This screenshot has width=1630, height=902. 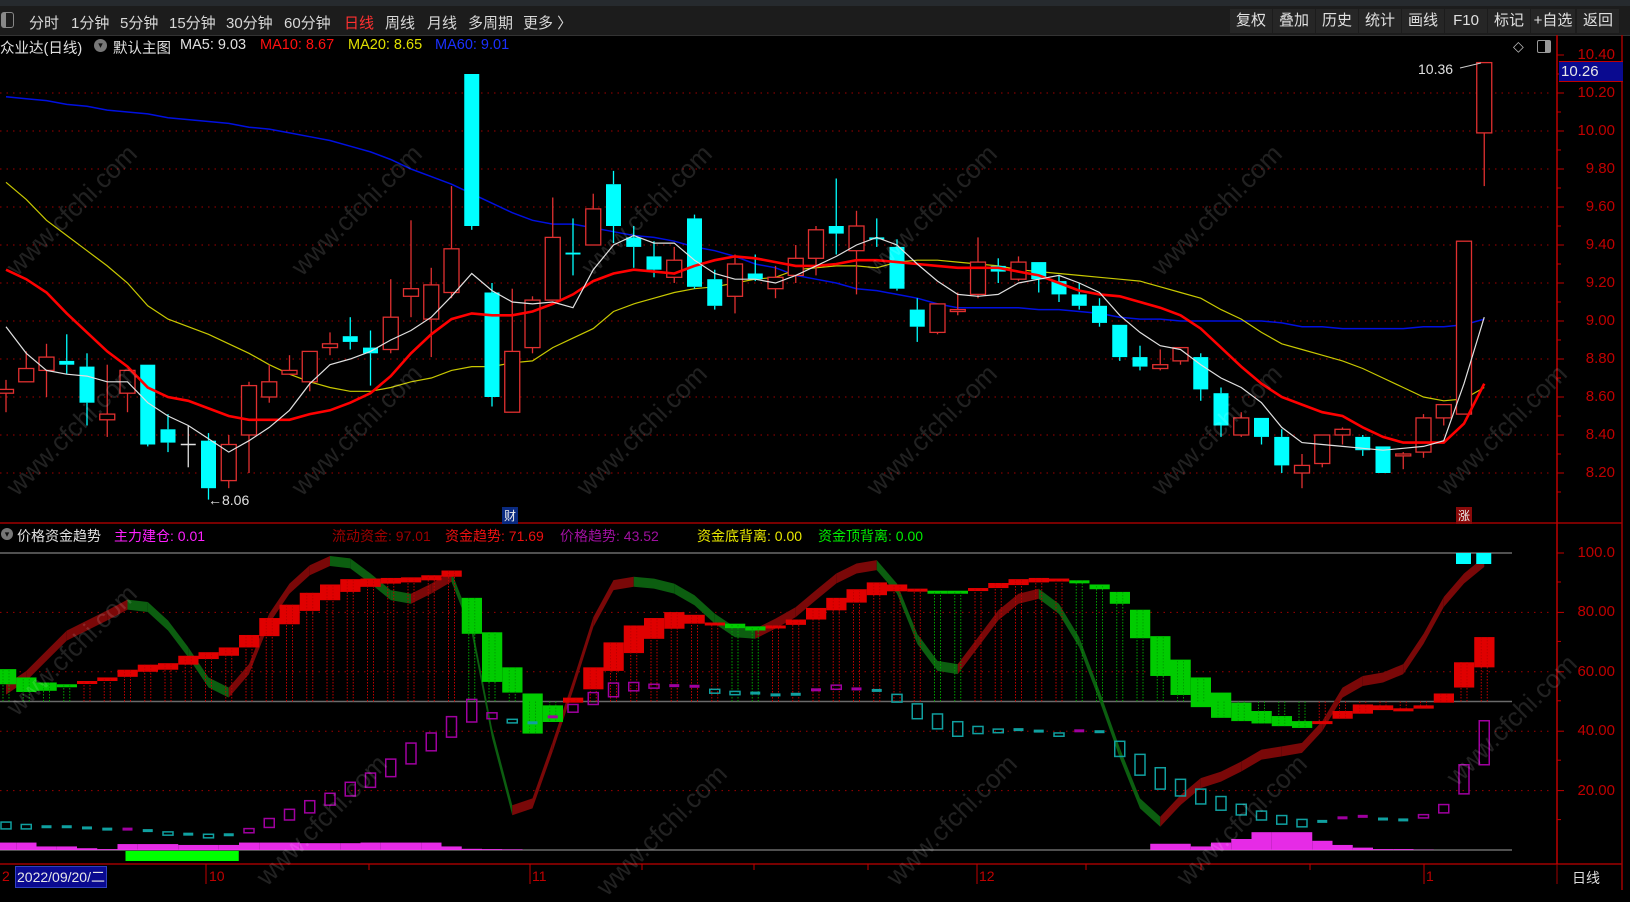 I want to click on template-selector: 默认主图, so click(x=142, y=47).